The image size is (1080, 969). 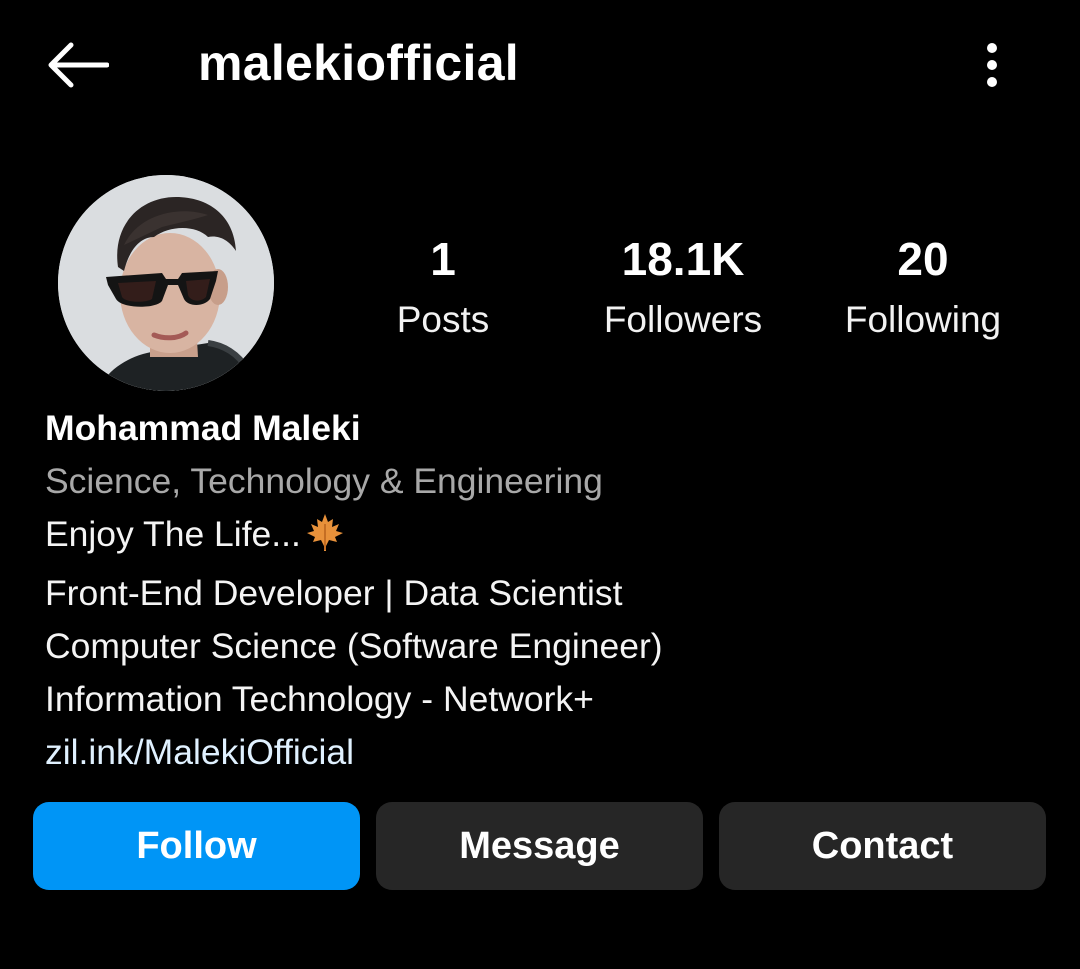 I want to click on bio-line-2: Front-End Developer | Data Scientist, so click(x=334, y=593).